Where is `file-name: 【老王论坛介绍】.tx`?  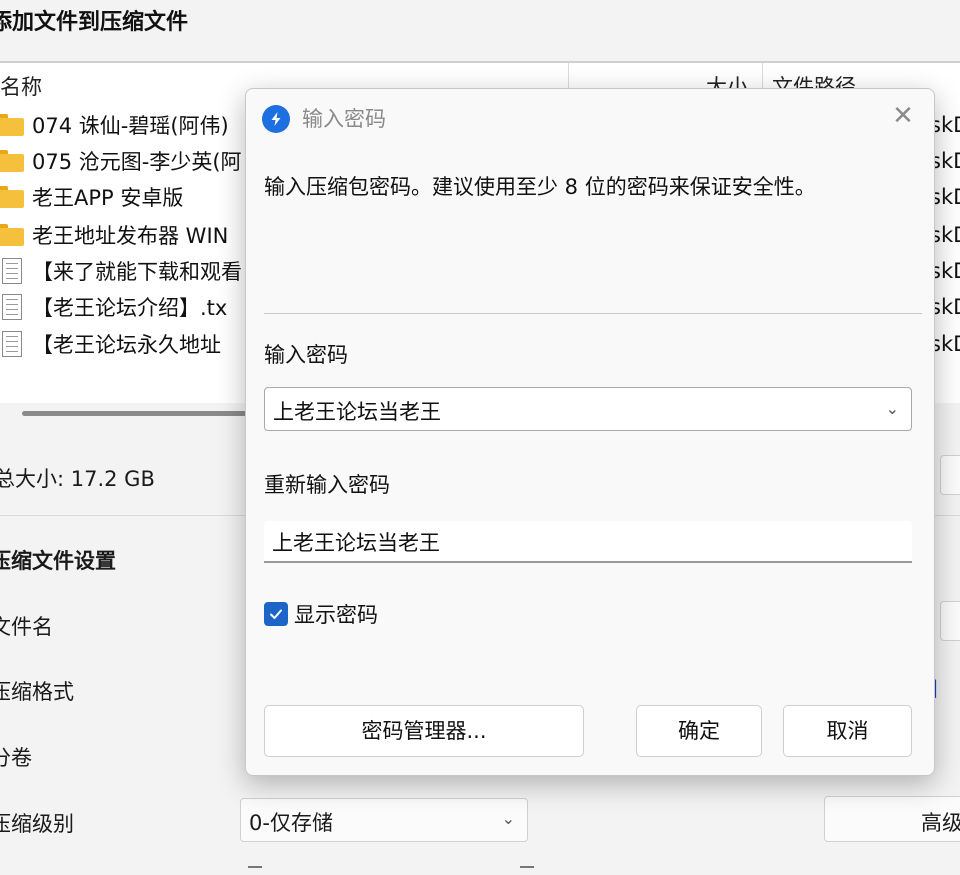
file-name: 【老王论坛介绍】.tx is located at coordinates (130, 308).